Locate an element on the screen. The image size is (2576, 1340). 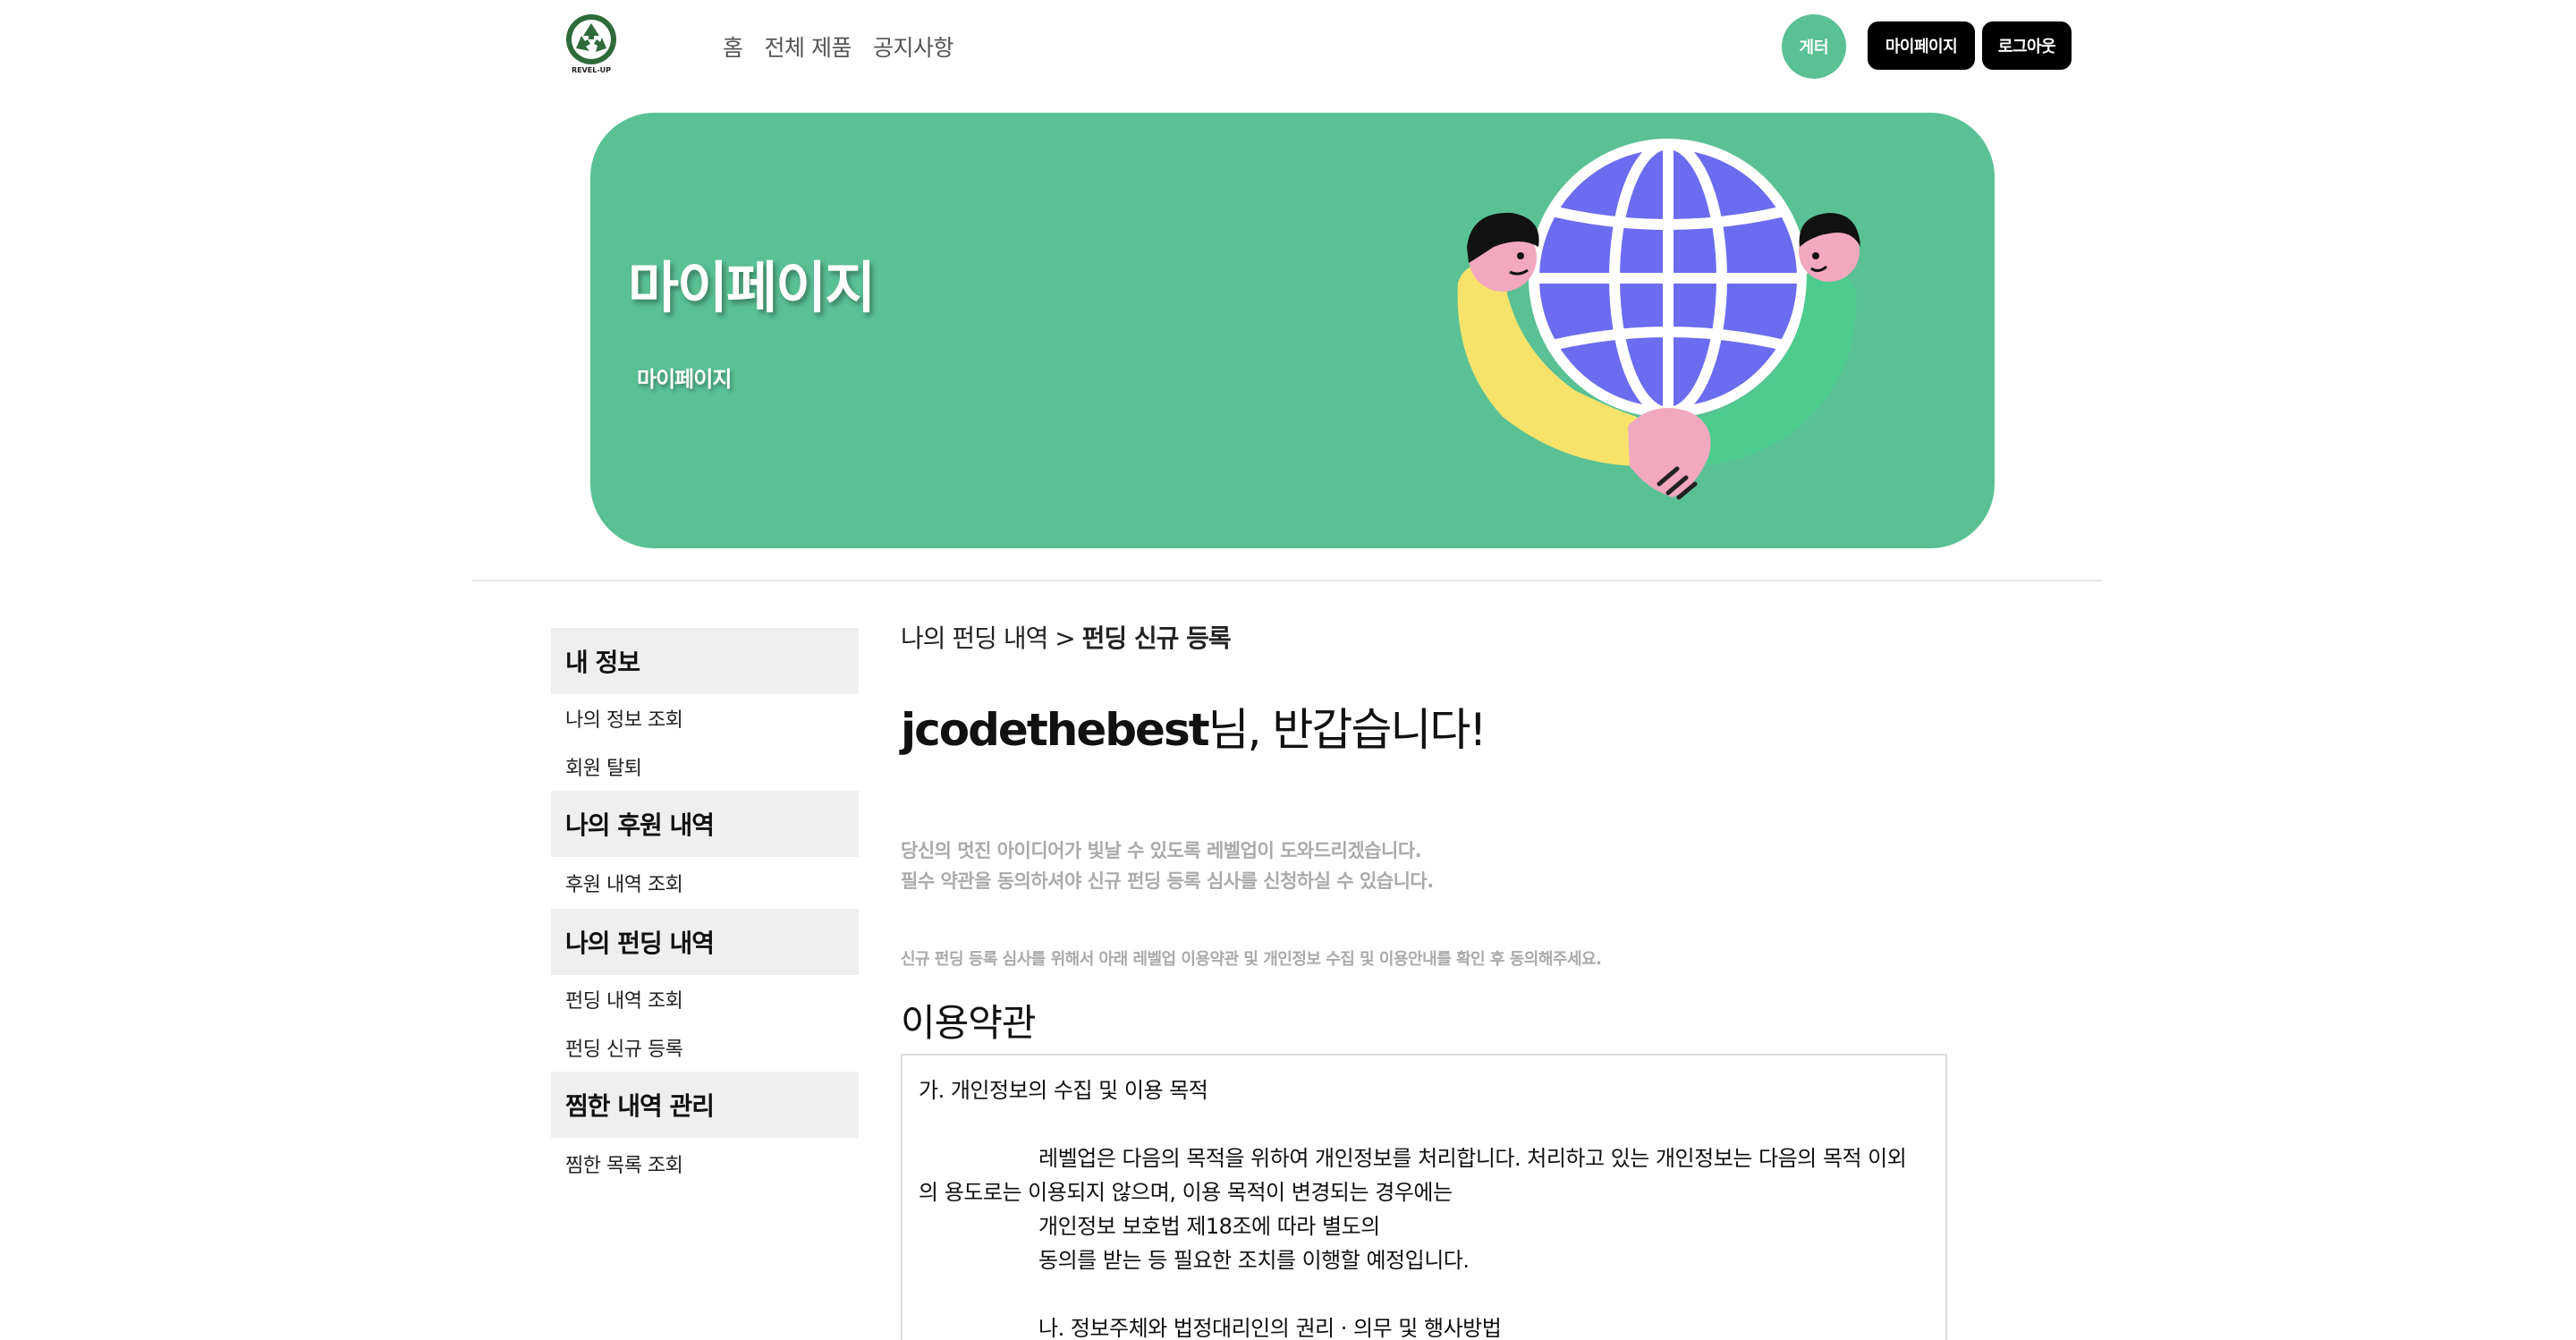
breadcrumb-current: 펀딩 신규 등록 is located at coordinates (1156, 638).